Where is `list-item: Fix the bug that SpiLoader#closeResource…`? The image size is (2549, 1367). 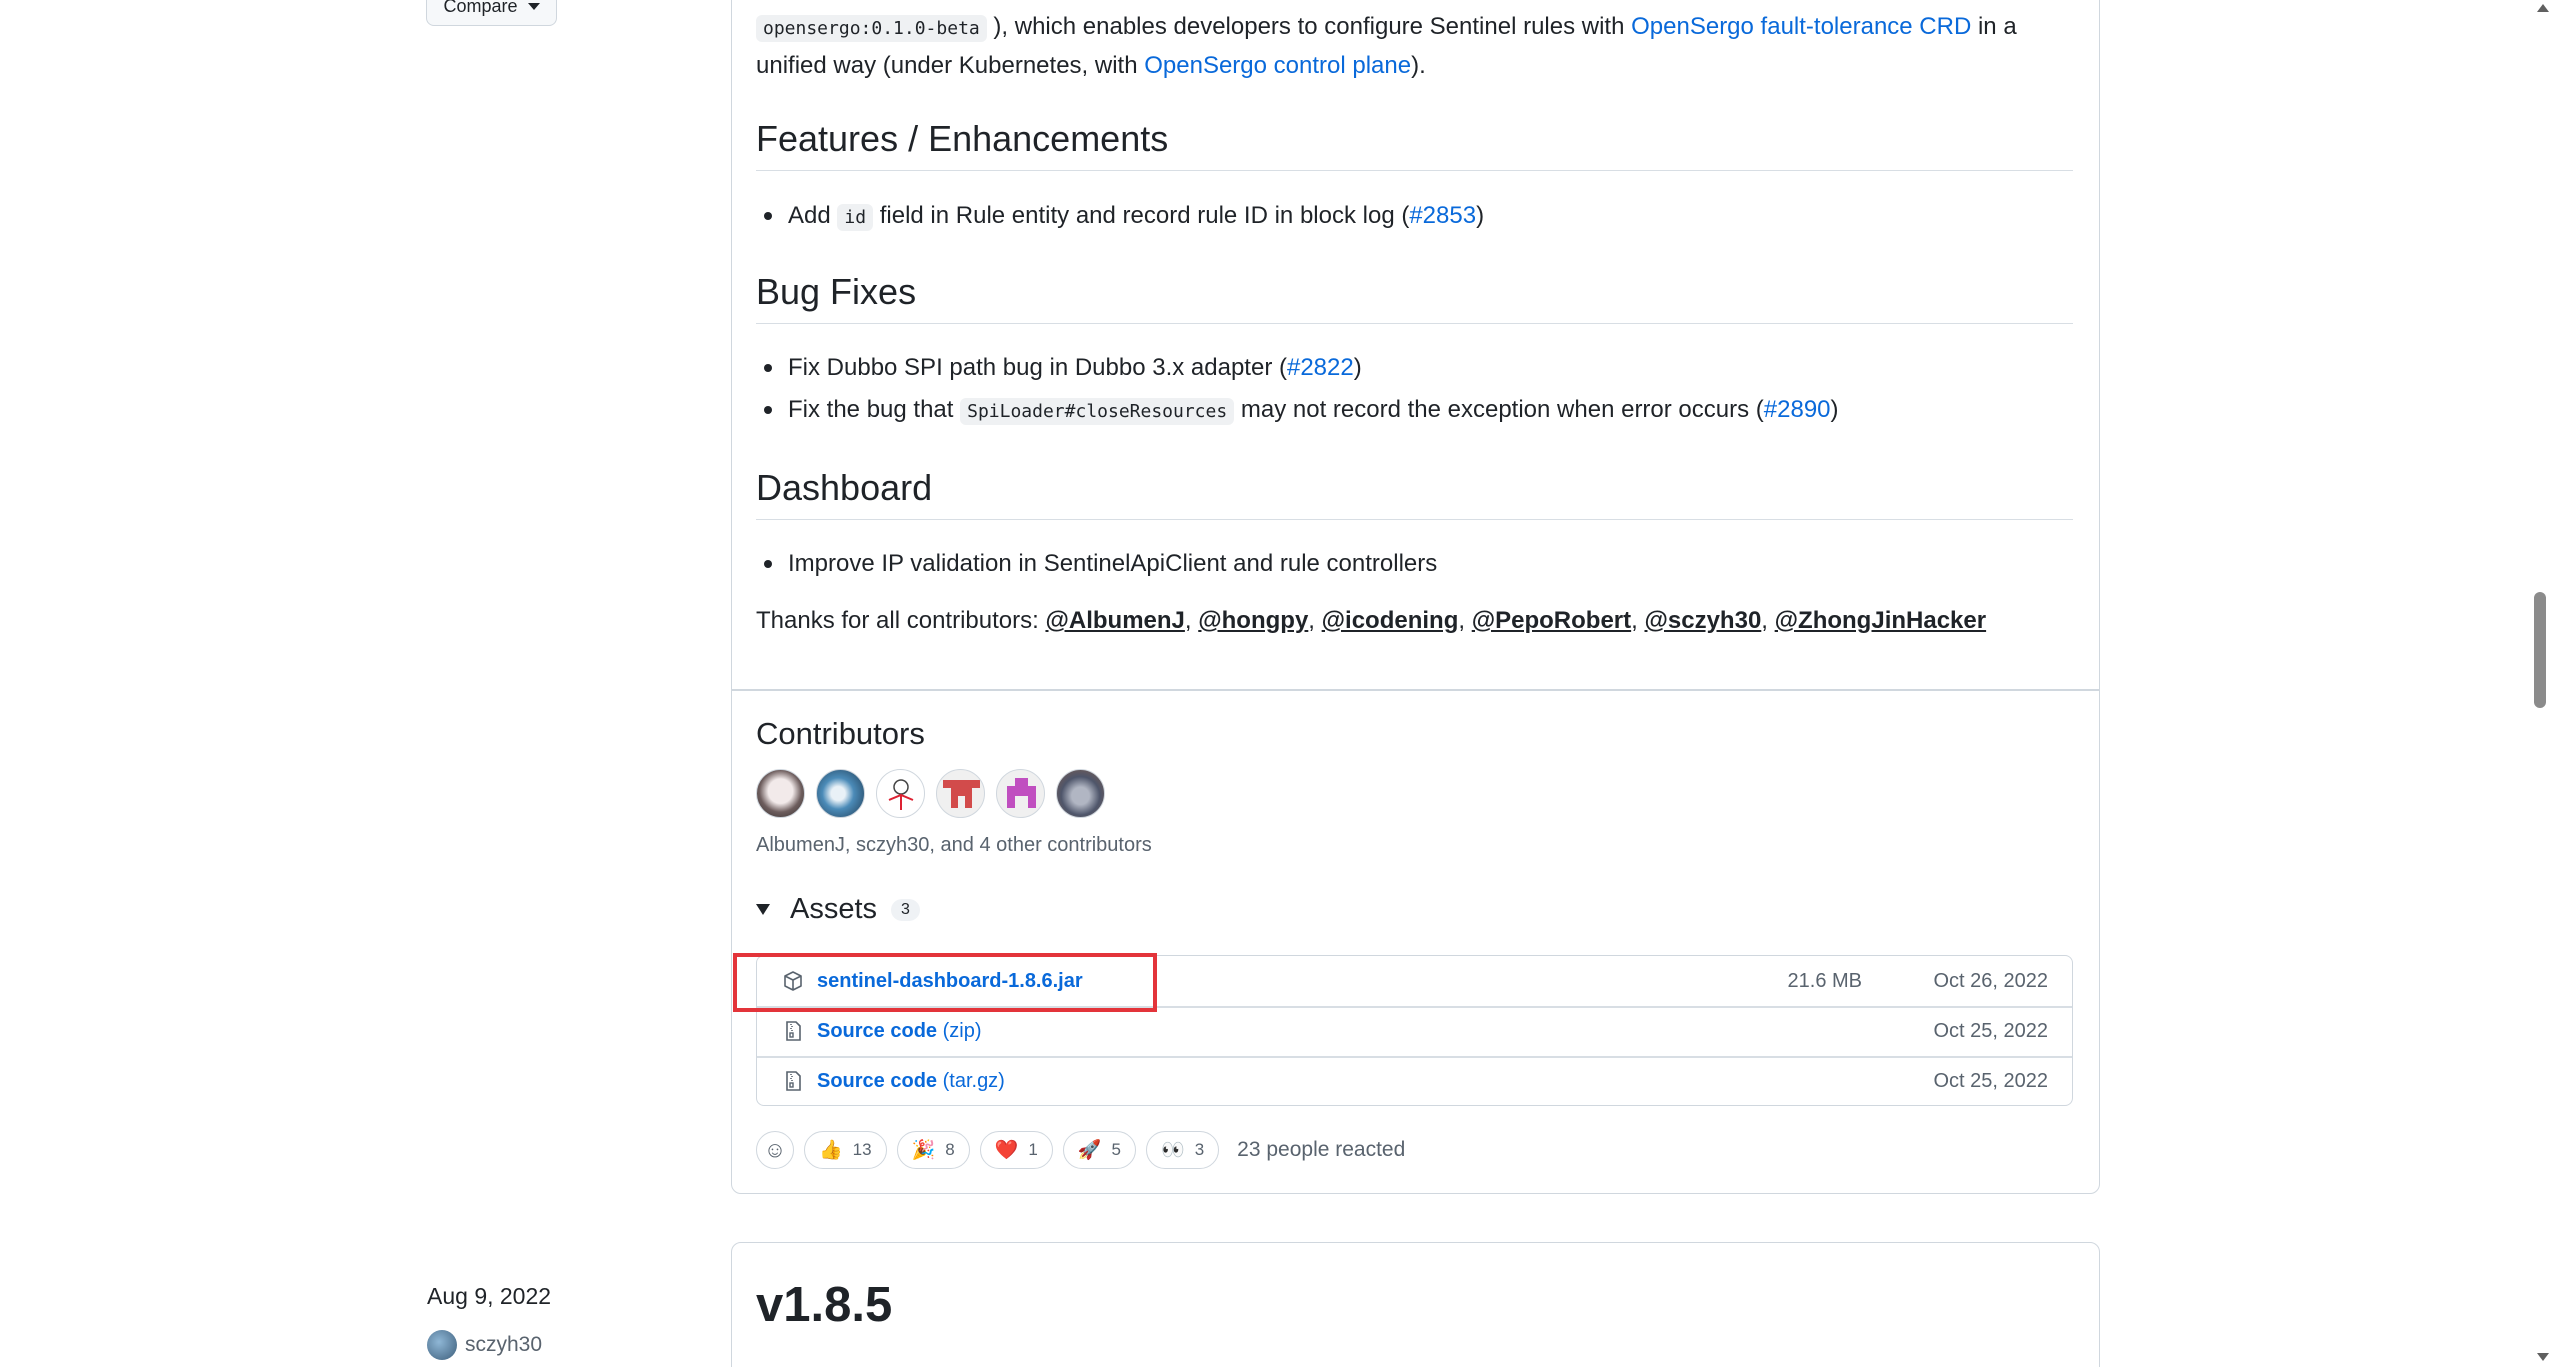
list-item: Fix the bug that SpiLoader#closeResource… is located at coordinates (1301, 411).